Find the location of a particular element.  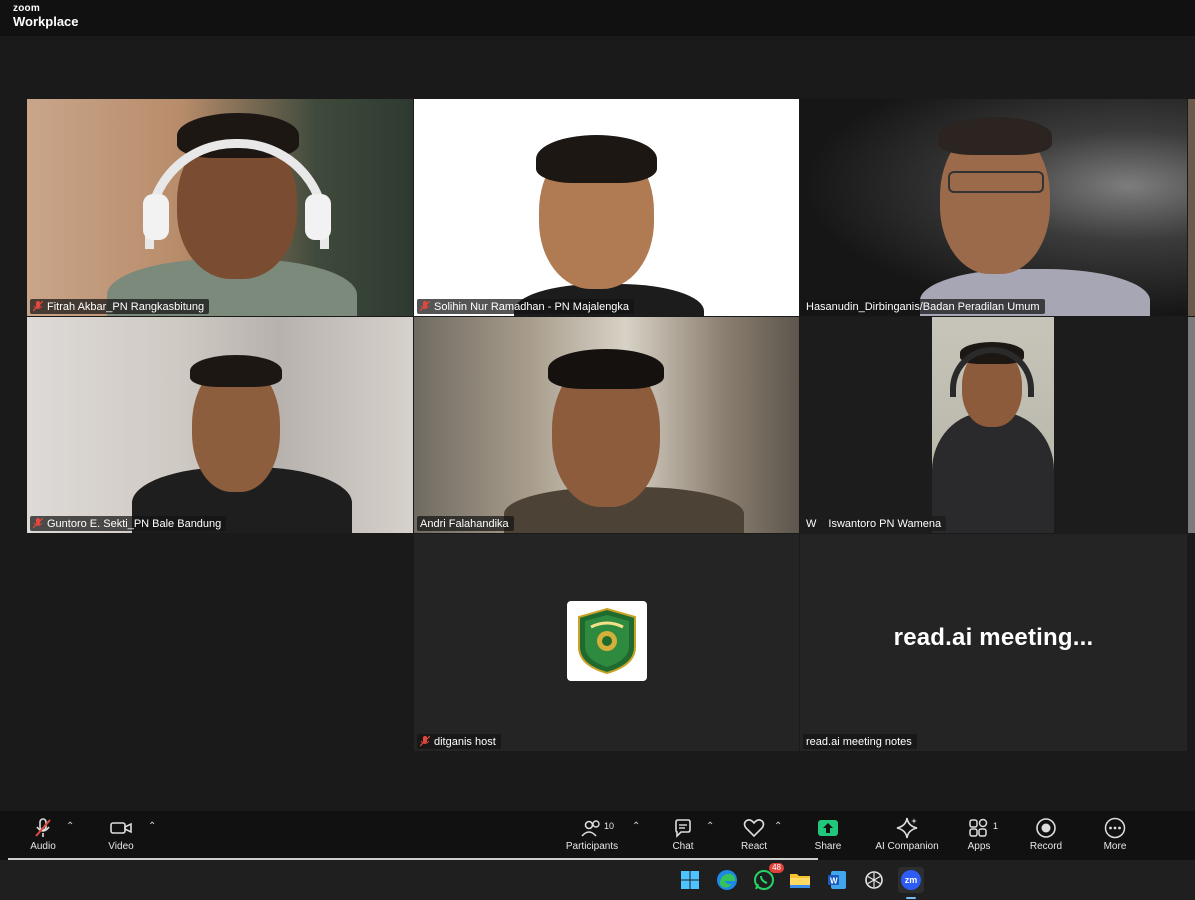

zoom-app-logo: zm is located at coordinates (911, 880).